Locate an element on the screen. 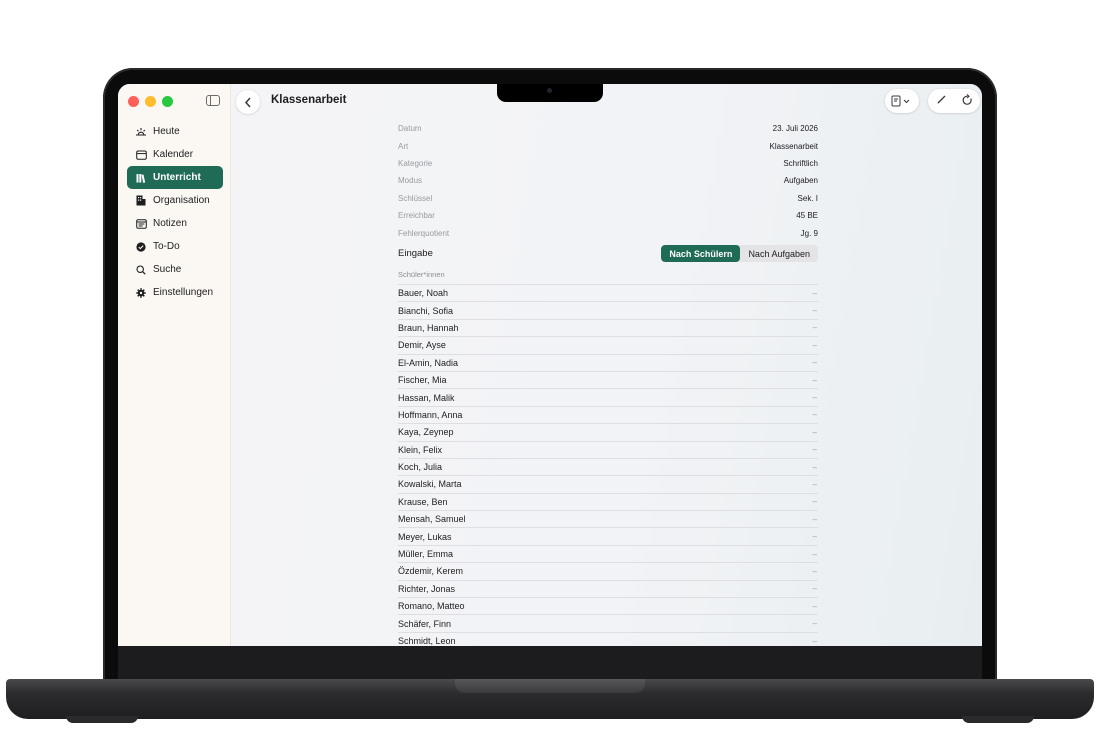 This screenshot has width=1100, height=729. list-item: Müller, Emma – is located at coordinates (608, 553).